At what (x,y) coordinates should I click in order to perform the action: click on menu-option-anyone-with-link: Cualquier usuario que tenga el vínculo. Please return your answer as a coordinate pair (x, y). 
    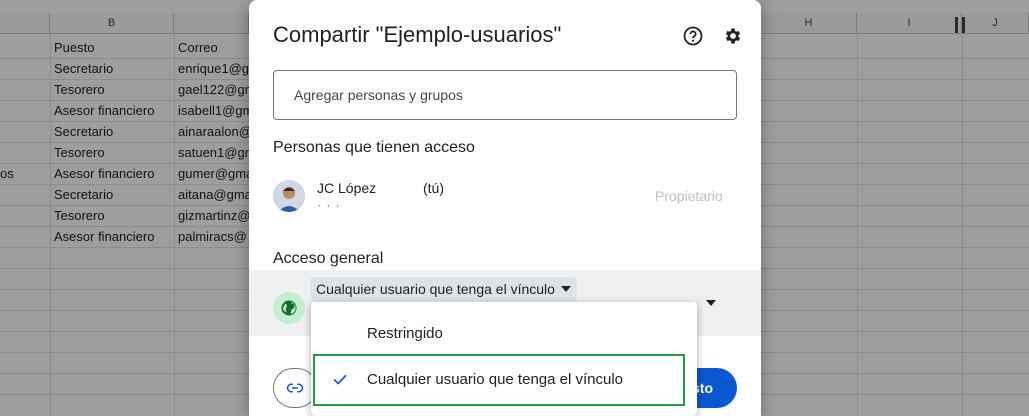
    Looking at the image, I should click on (499, 380).